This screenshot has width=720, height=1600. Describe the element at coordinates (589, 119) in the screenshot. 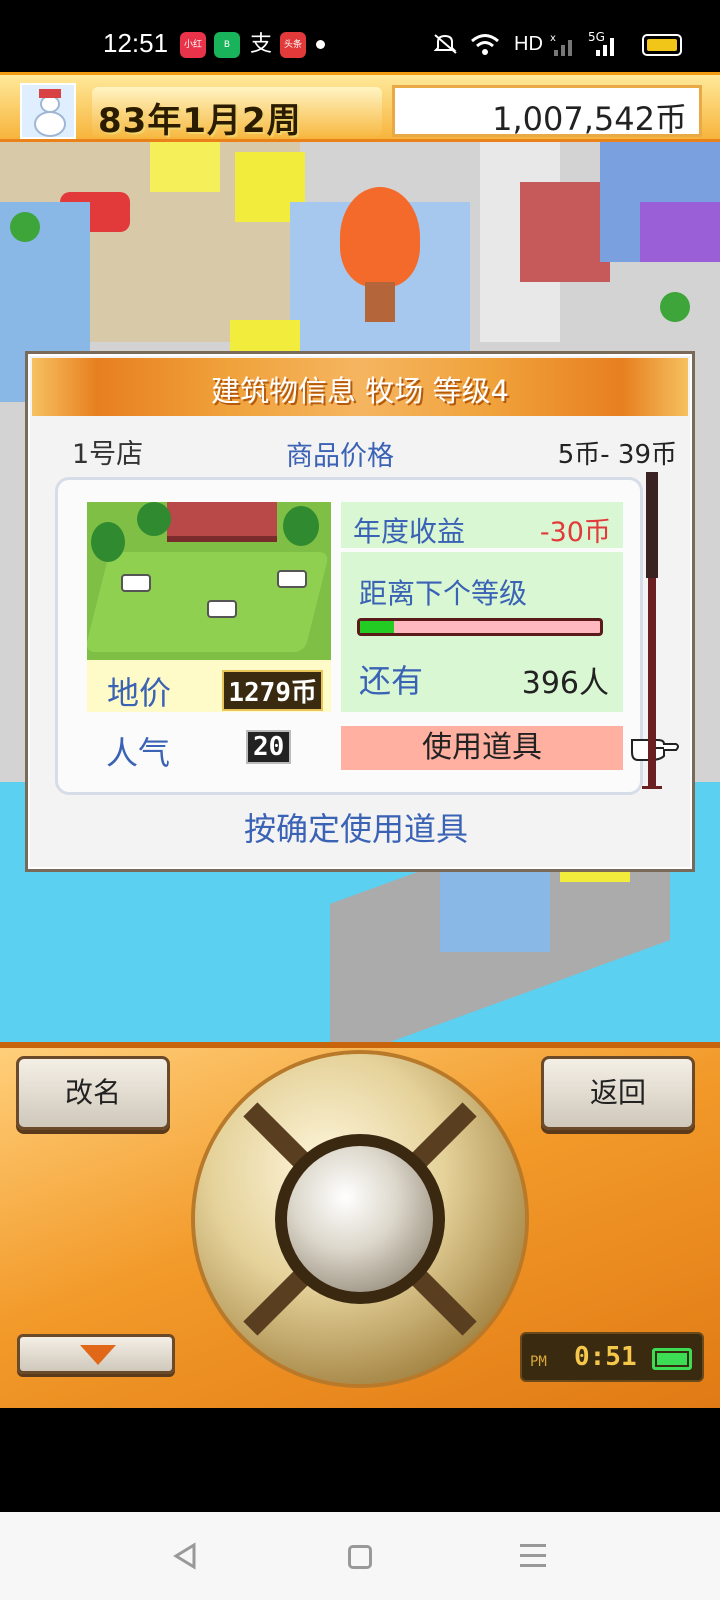

I see `money-amount: 1,007,542币` at that location.